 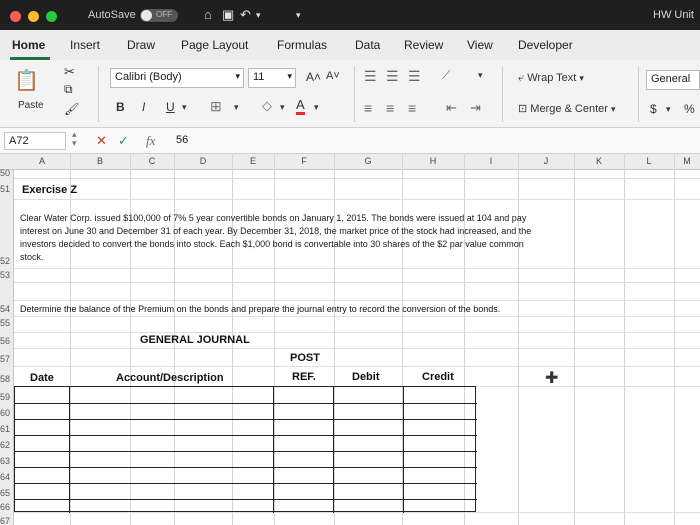 I want to click on tab-review: Review, so click(x=423, y=45).